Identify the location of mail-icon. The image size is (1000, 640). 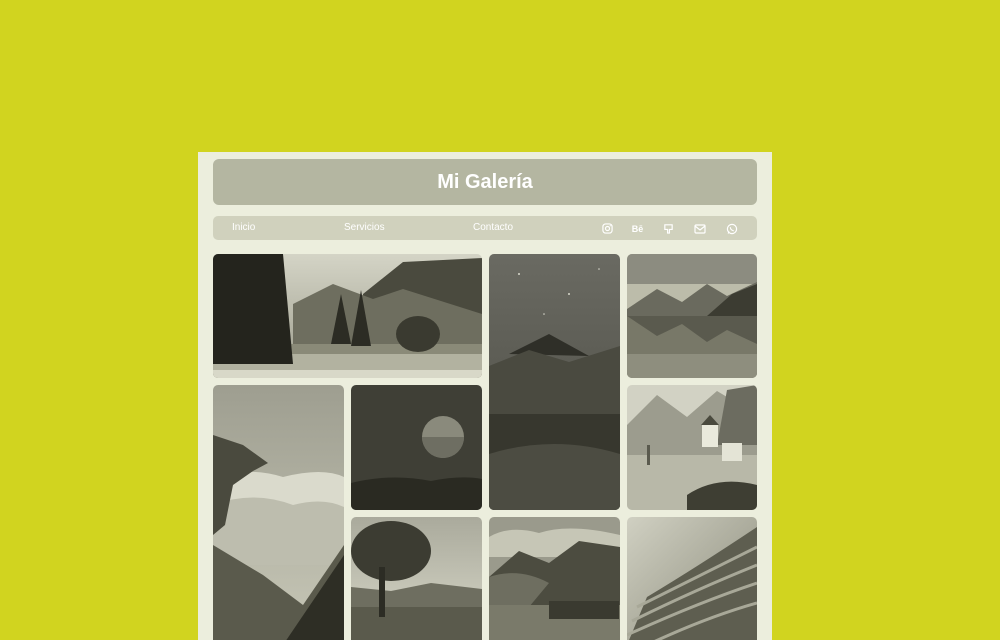
(699, 228).